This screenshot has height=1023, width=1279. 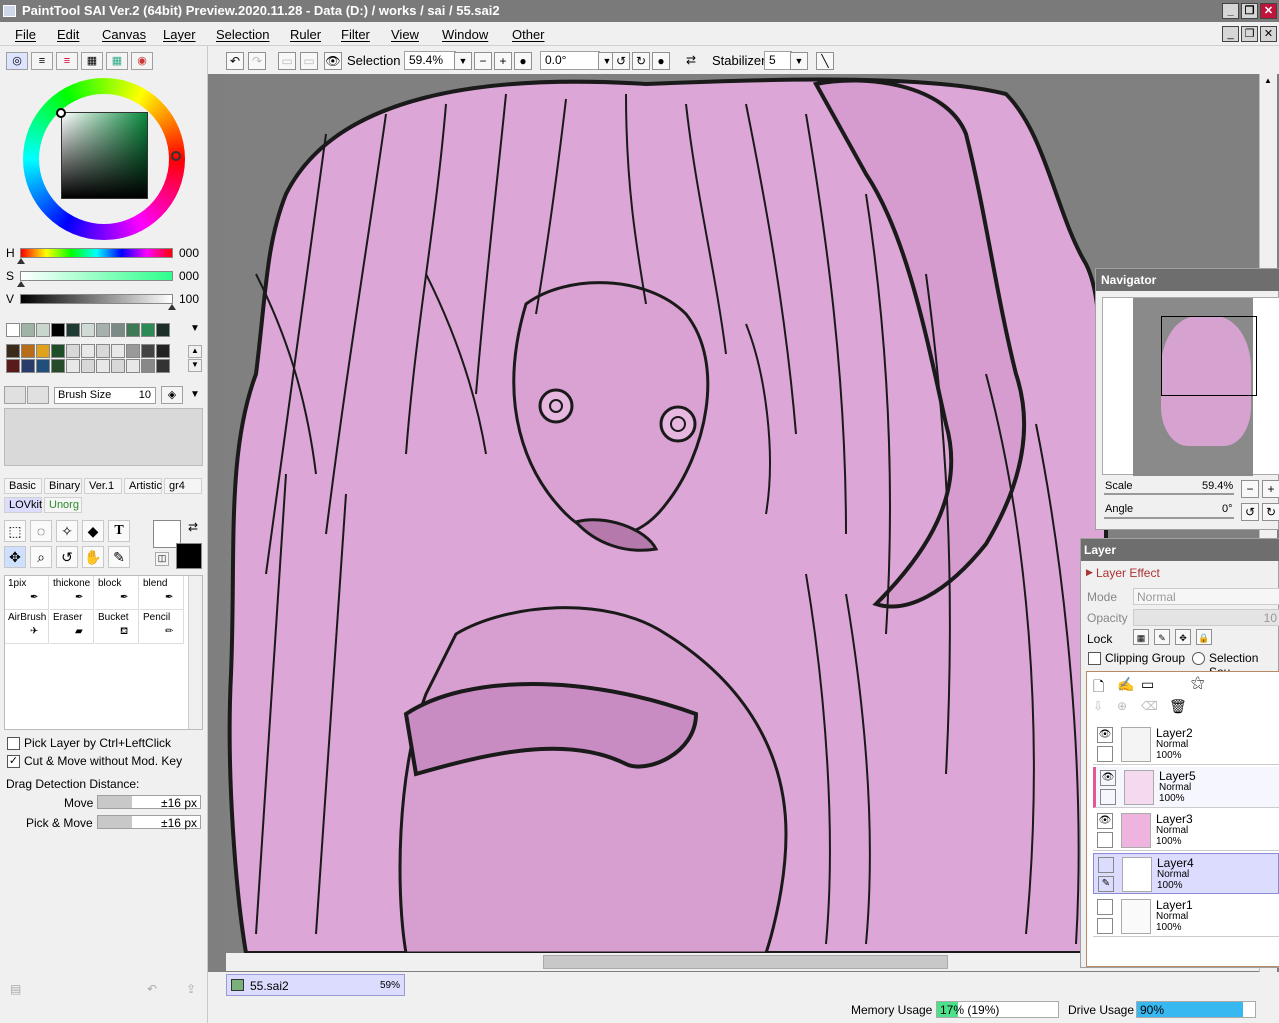 I want to click on magic-wand-icon: ✧, so click(x=67, y=531).